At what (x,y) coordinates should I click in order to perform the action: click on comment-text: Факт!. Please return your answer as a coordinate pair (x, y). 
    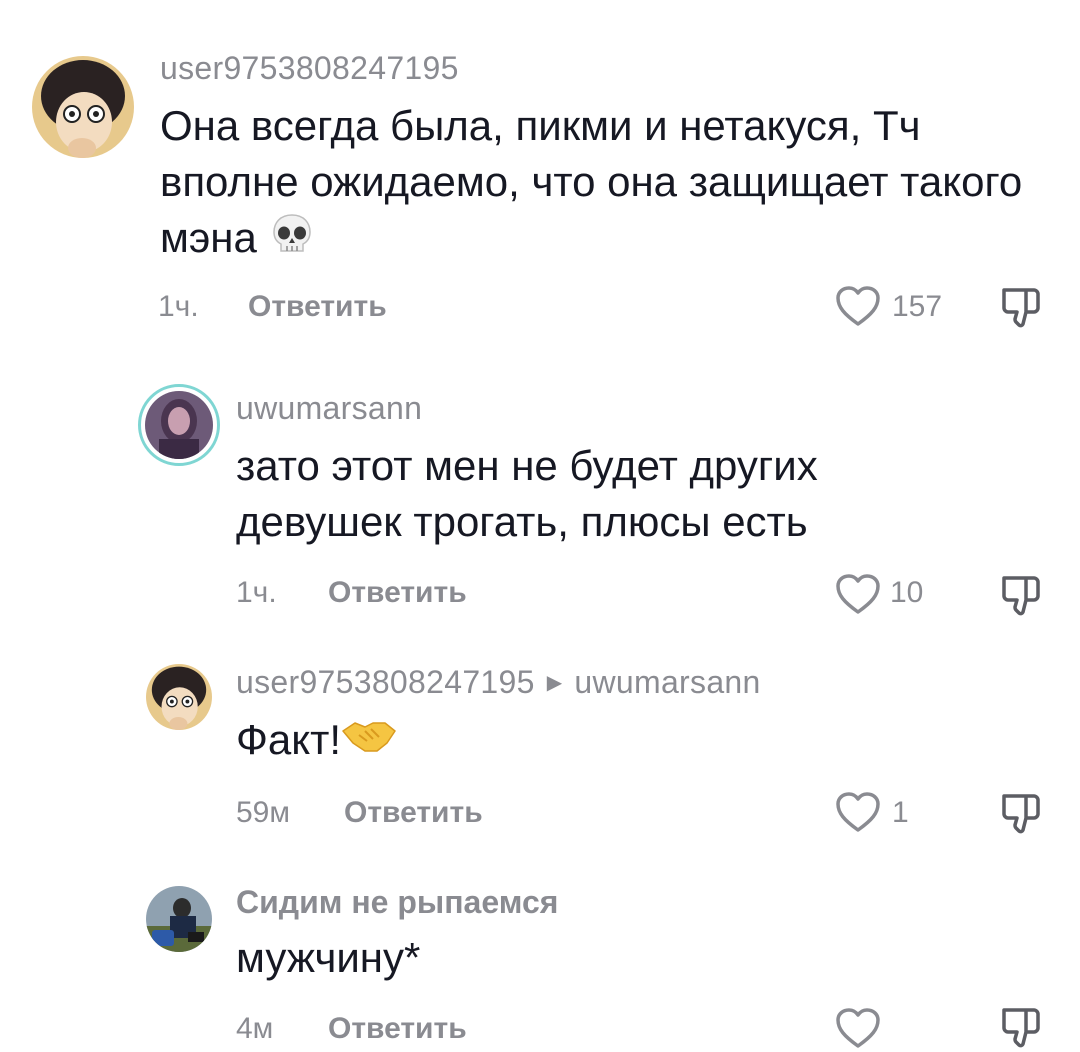
    Looking at the image, I should click on (596, 741).